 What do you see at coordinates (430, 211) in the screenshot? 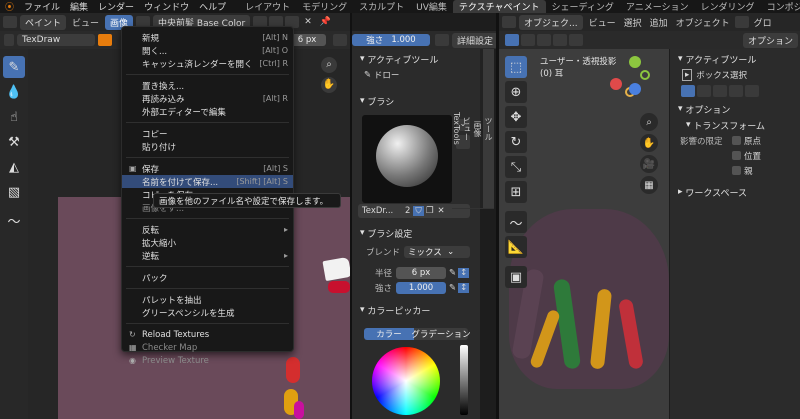
I see `duplicate-icon: ❐` at bounding box center [430, 211].